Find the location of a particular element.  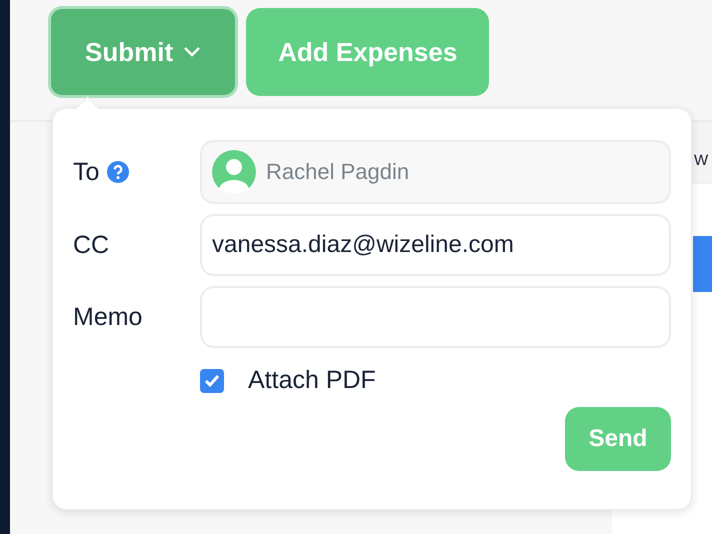

attach-pdf-label: Attach PDF is located at coordinates (312, 380).